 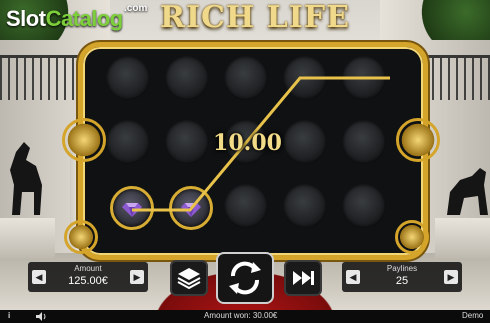 I want to click on info-icon: i, so click(x=9, y=315).